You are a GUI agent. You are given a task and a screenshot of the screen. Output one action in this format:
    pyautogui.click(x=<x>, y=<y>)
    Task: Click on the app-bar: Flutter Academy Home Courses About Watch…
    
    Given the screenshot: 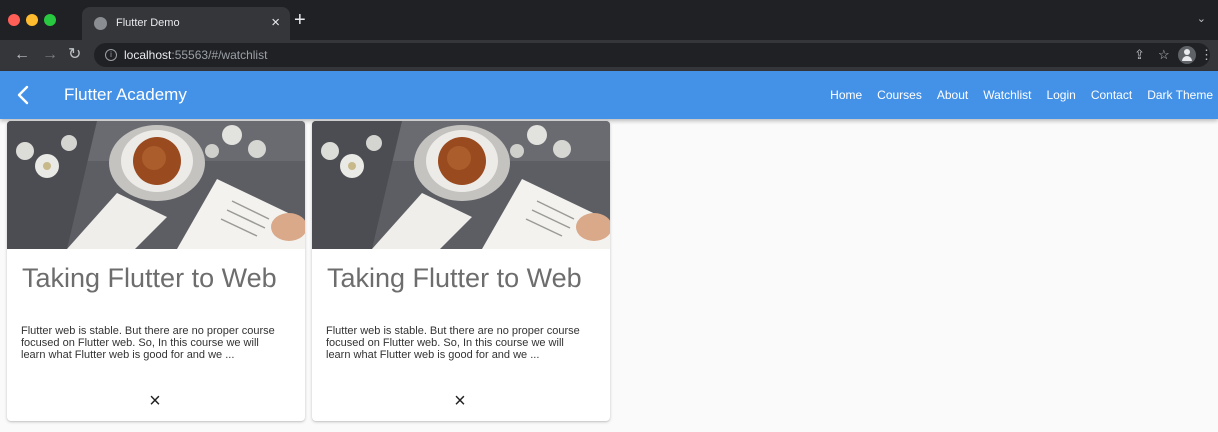 What is the action you would take?
    pyautogui.click(x=609, y=95)
    